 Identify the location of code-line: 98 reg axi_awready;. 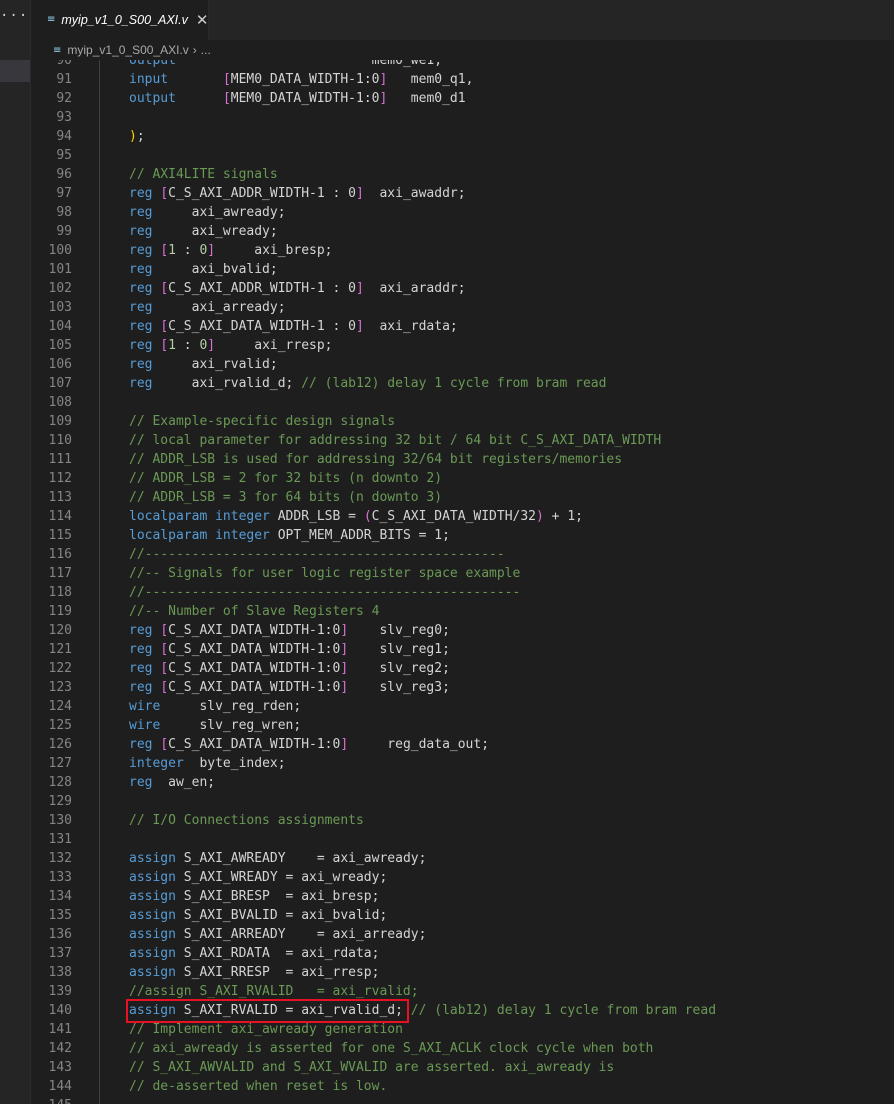
(462, 212).